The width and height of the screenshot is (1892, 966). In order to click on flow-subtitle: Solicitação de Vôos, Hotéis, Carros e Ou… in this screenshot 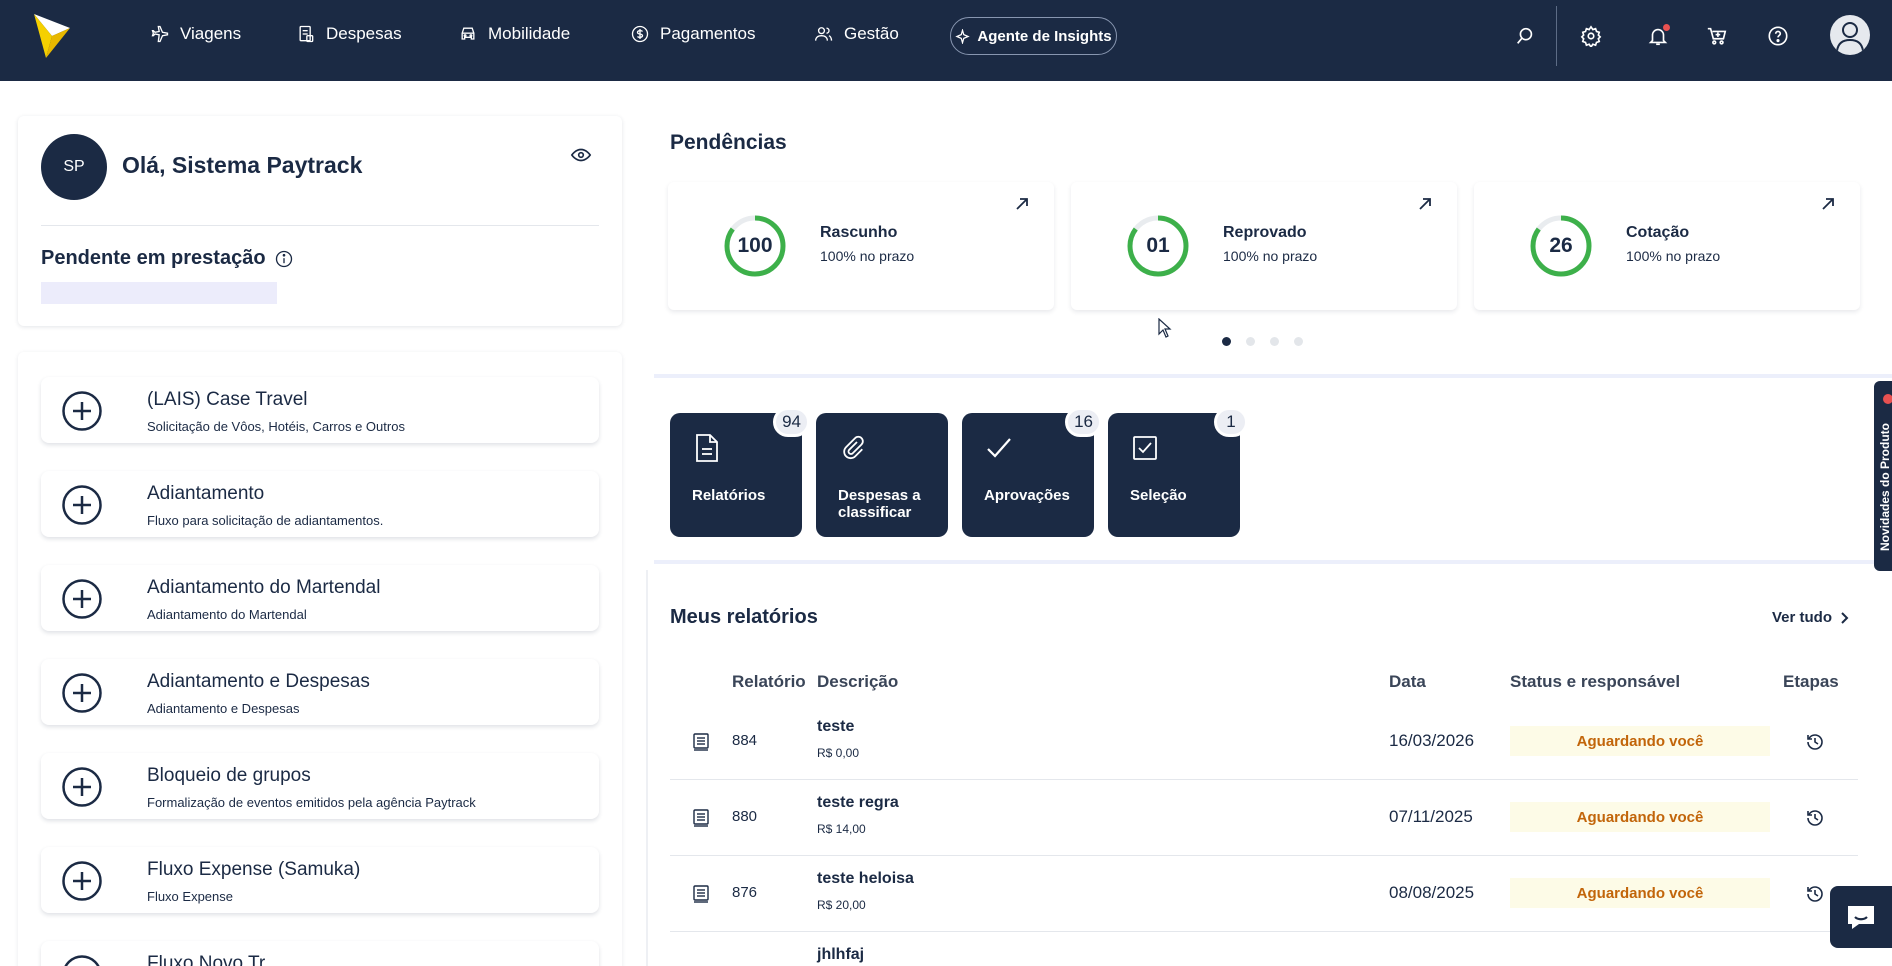, I will do `click(276, 426)`.